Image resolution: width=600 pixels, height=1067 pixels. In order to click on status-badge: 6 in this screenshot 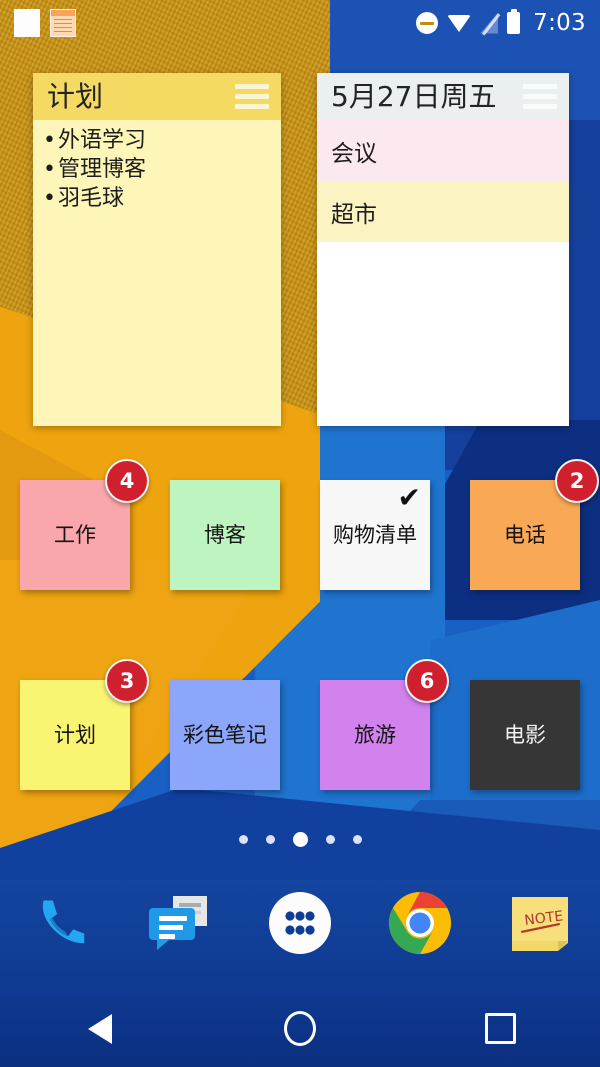, I will do `click(427, 681)`.